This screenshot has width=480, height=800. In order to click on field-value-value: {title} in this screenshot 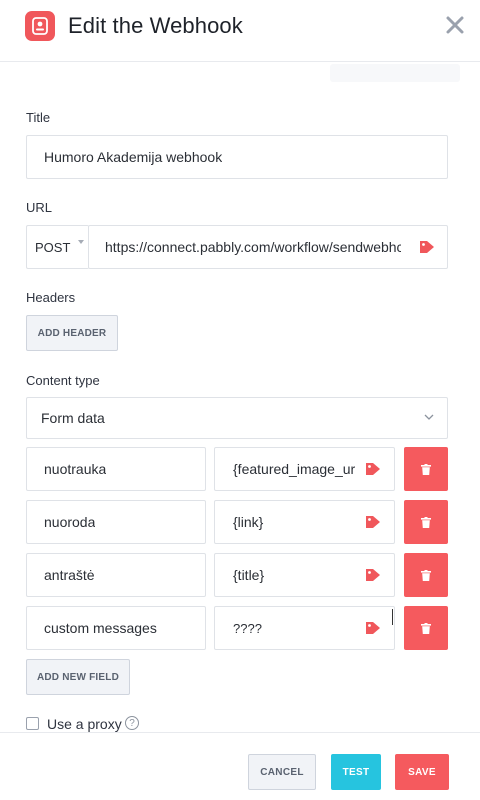, I will do `click(249, 575)`.